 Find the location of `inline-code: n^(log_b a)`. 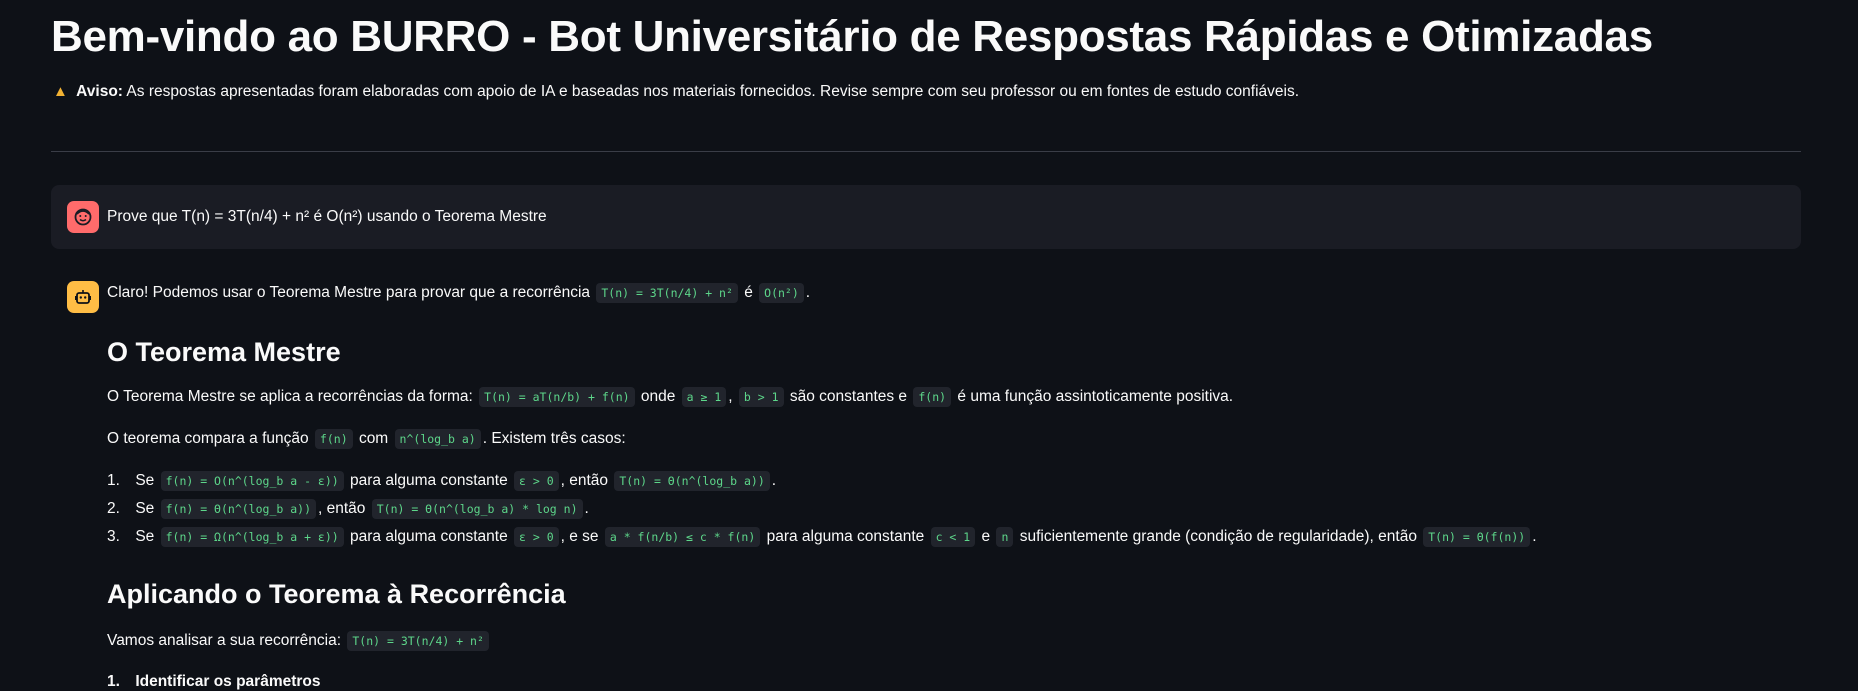

inline-code: n^(log_b a) is located at coordinates (437, 439).